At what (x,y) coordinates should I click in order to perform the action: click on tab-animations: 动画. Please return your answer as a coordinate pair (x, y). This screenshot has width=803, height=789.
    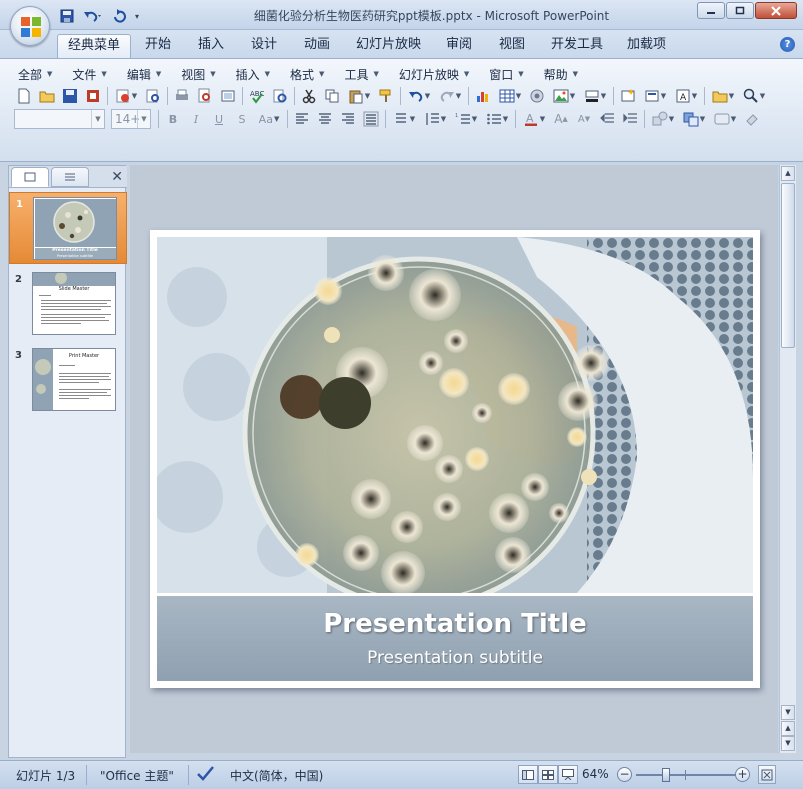
    Looking at the image, I should click on (317, 46).